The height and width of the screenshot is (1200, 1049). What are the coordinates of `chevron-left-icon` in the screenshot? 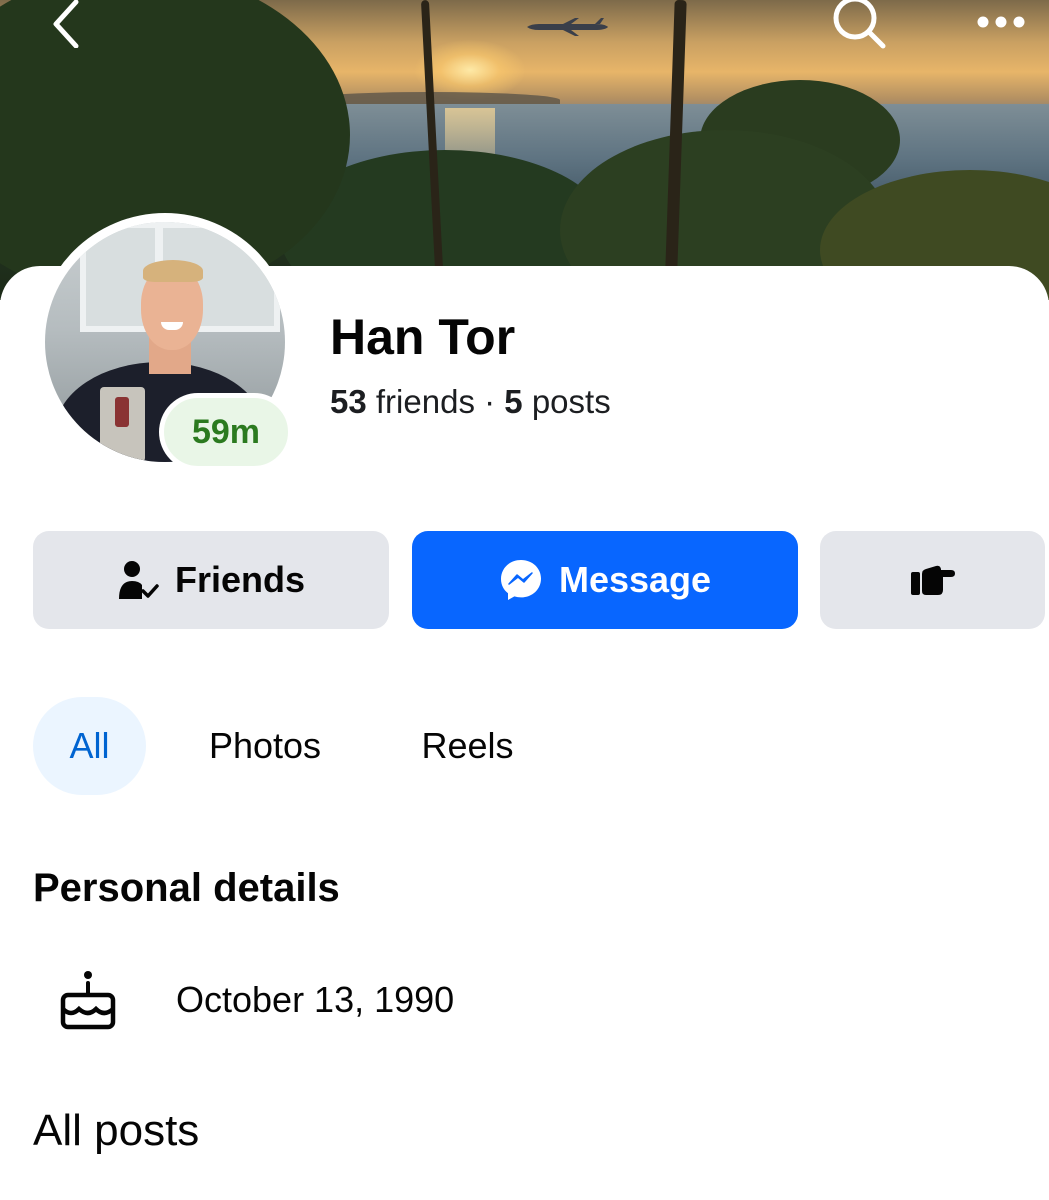 It's located at (66, 24).